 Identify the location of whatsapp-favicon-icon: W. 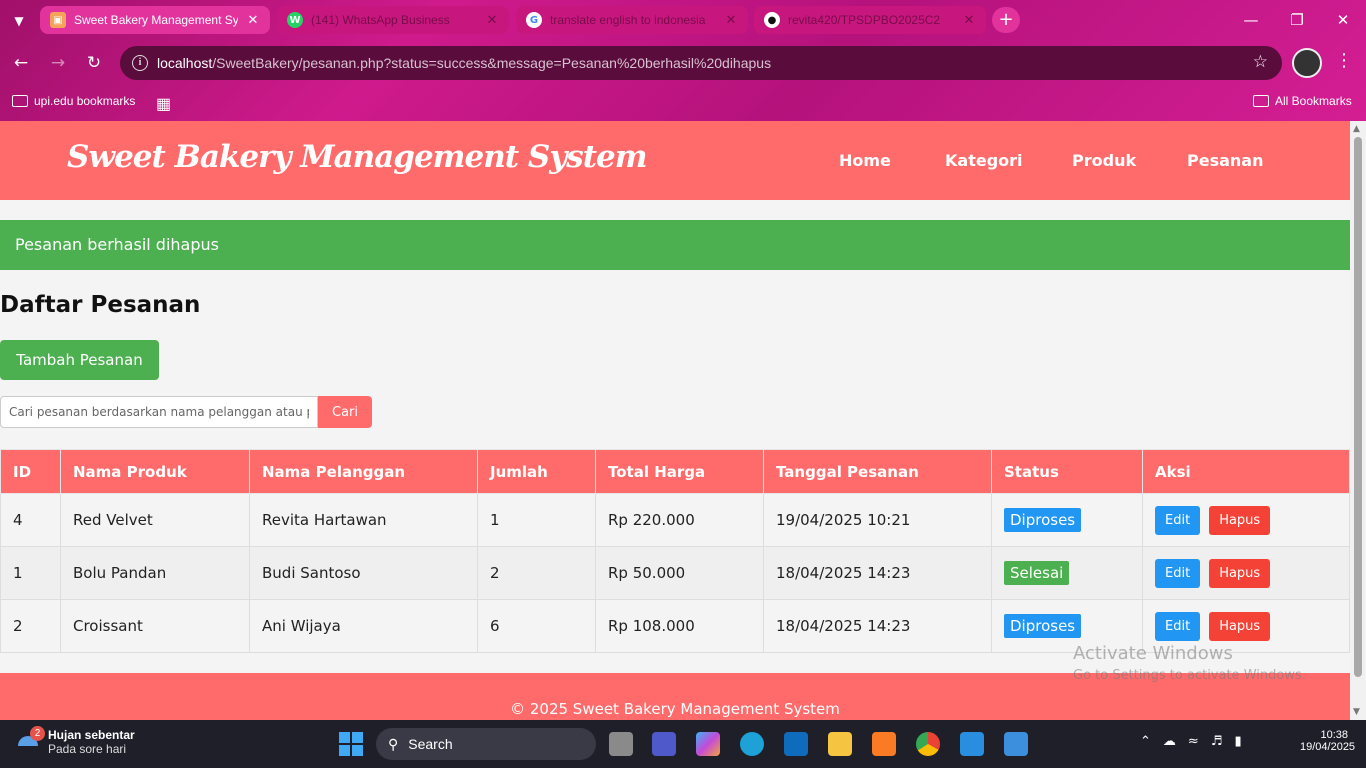
(295, 20).